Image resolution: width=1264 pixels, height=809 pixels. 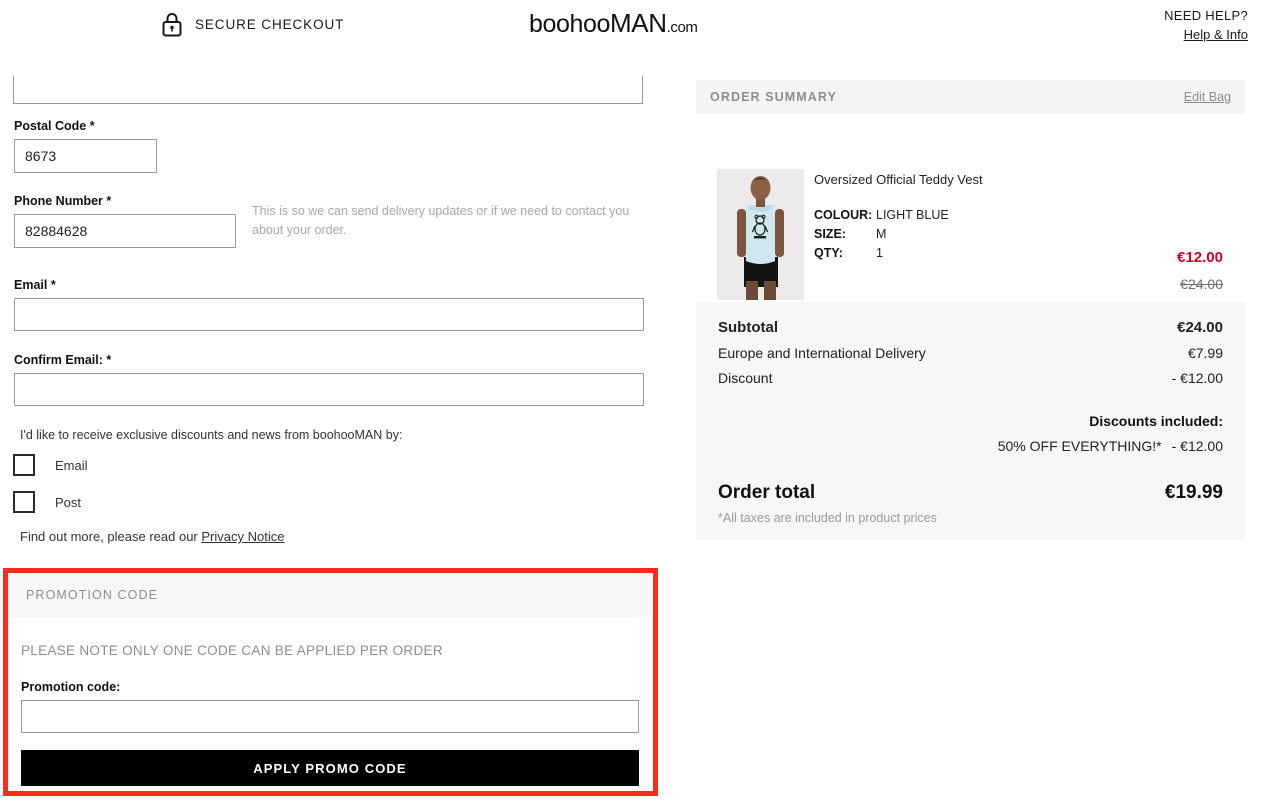 What do you see at coordinates (843, 215) in the screenshot?
I see `product-colour-key: COLOUR:` at bounding box center [843, 215].